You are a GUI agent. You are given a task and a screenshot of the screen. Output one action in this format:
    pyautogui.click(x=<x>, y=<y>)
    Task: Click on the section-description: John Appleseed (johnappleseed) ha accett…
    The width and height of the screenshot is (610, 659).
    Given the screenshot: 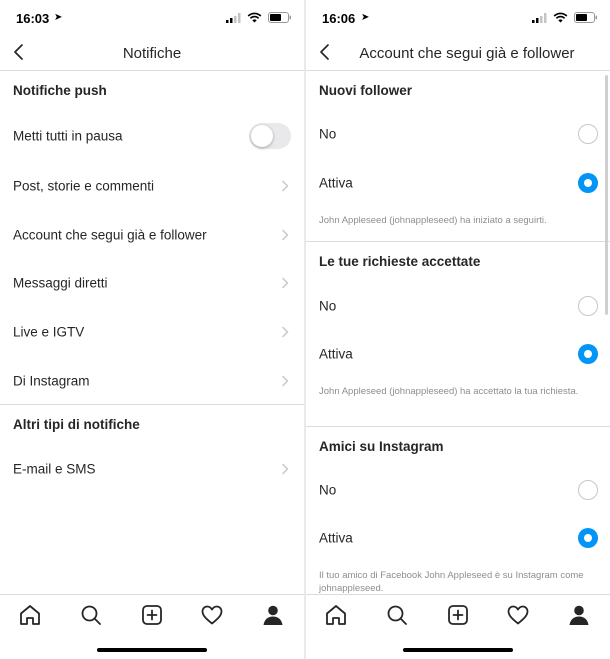 What is the action you would take?
    pyautogui.click(x=449, y=391)
    